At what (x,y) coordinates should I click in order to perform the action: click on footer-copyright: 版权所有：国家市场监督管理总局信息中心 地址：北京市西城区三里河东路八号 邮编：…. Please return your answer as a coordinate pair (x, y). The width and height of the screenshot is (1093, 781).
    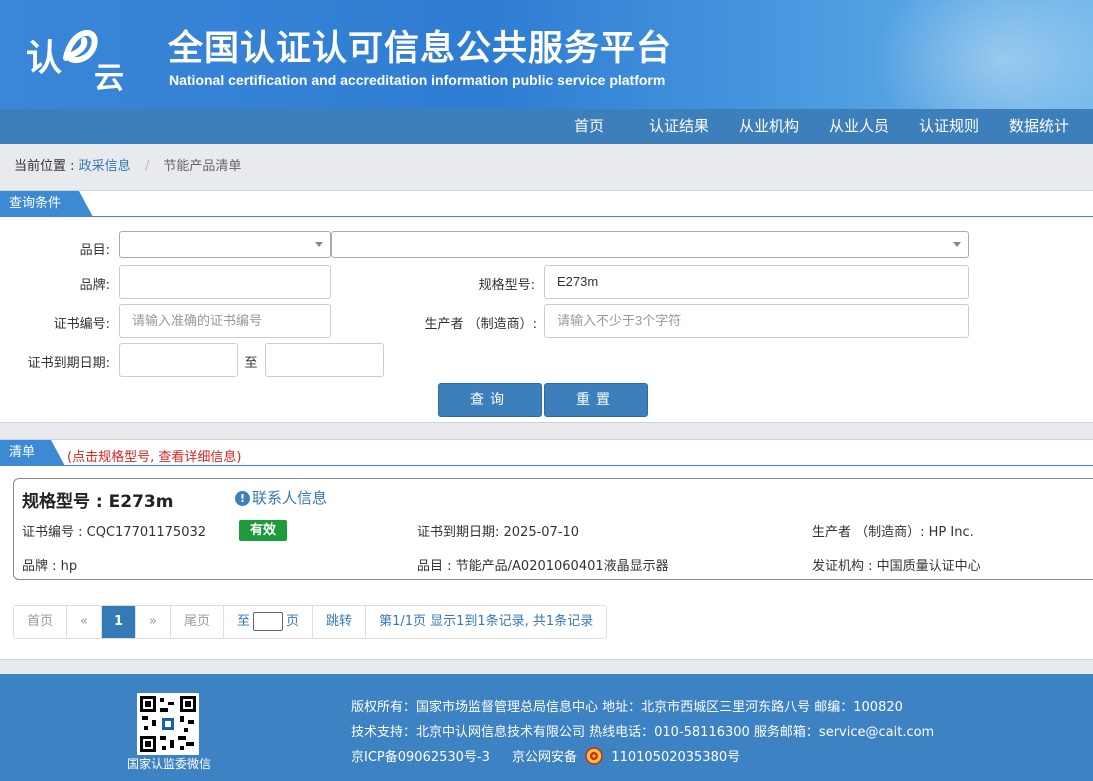
    Looking at the image, I should click on (627, 707).